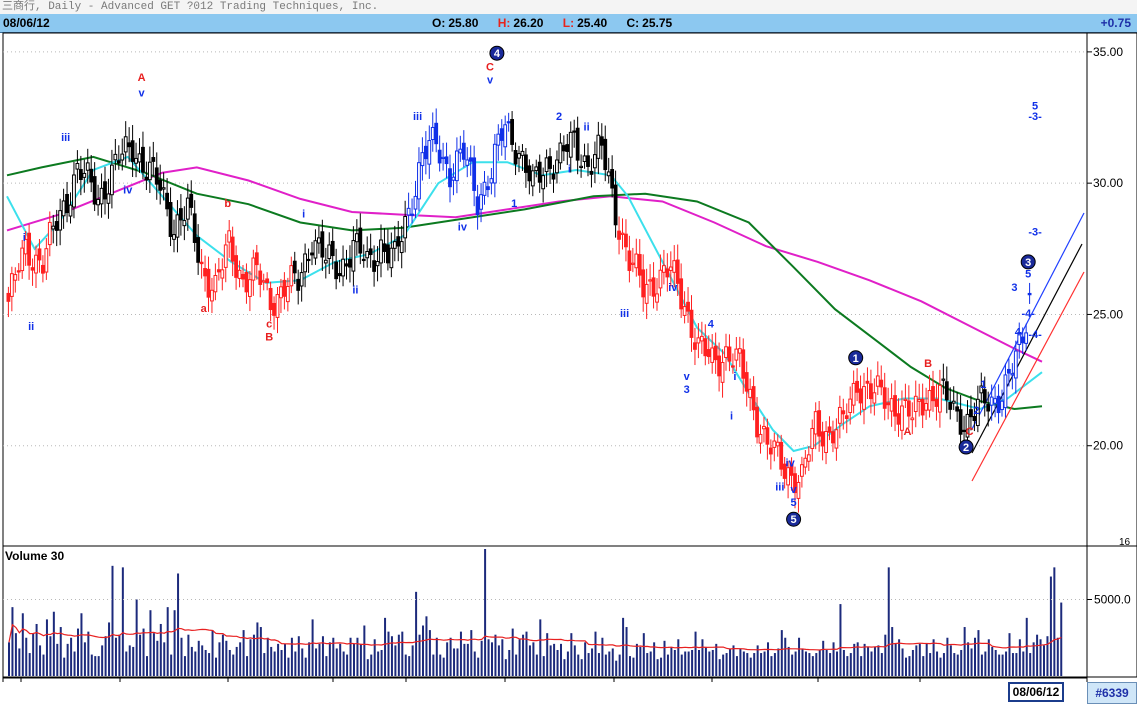 Image resolution: width=1137 pixels, height=706 pixels. Describe the element at coordinates (734, 377) in the screenshot. I see `wave-label: i` at that location.